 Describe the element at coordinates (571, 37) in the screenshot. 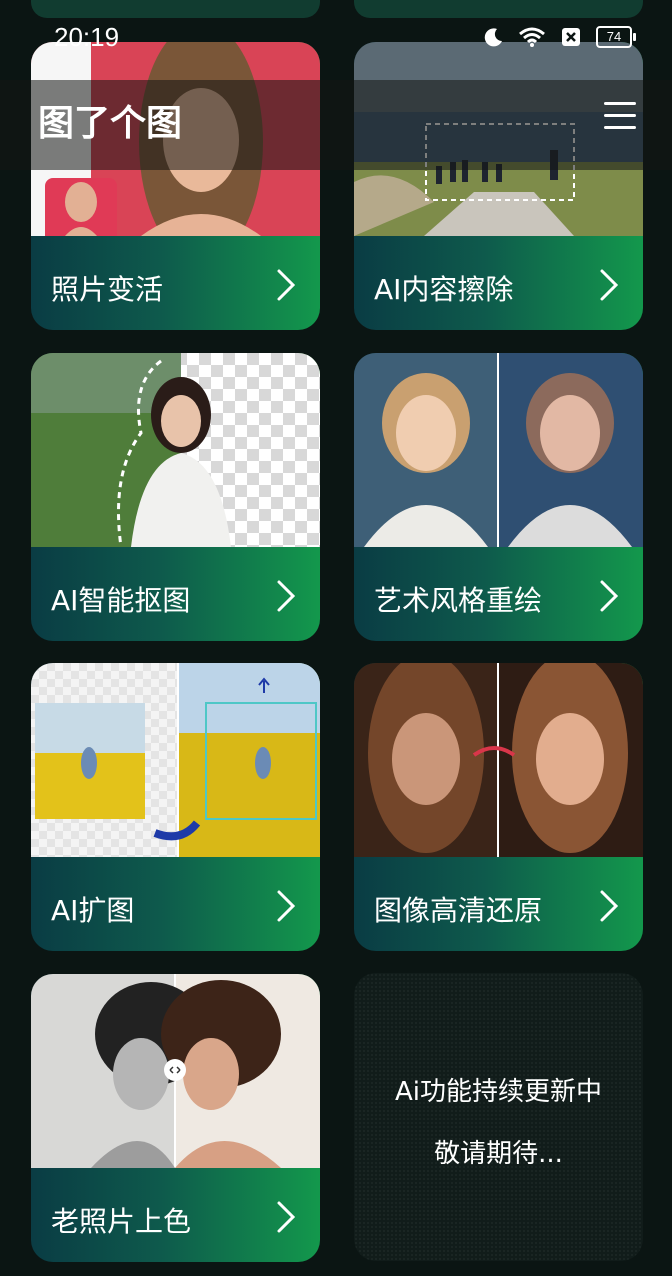

I see `sim-off-icon` at that location.